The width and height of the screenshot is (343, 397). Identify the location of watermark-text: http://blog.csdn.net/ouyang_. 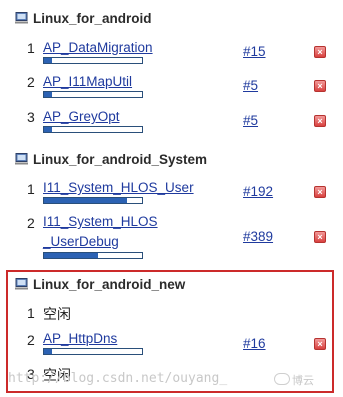
(118, 378).